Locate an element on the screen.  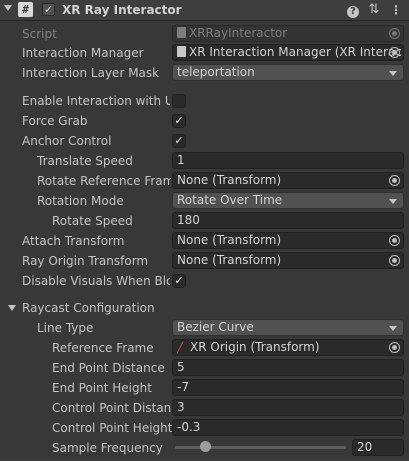
control-point-height-label: Control Point Height is located at coordinates (112, 428).